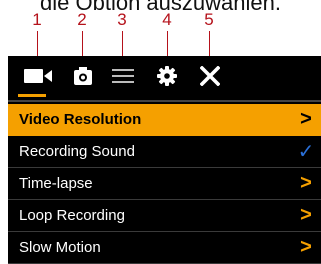 This screenshot has height=264, width=321. I want to click on photo-camera-icon, so click(83, 76).